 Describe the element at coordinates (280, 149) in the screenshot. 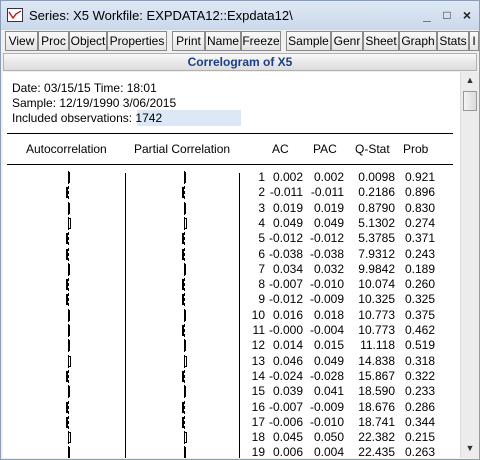

I see `col-ac: AC` at that location.